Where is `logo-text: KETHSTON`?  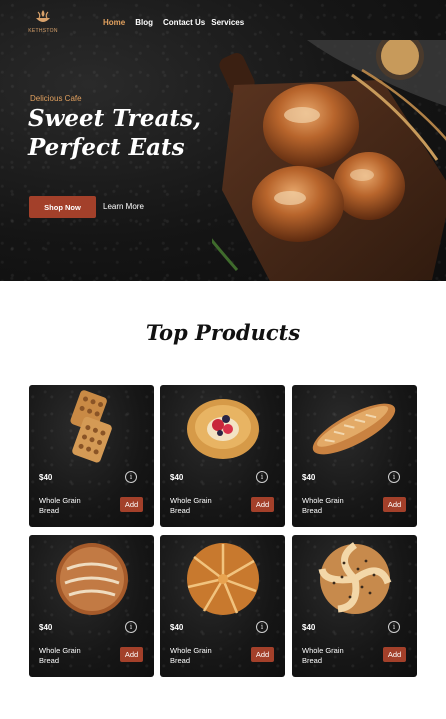 logo-text: KETHSTON is located at coordinates (43, 31).